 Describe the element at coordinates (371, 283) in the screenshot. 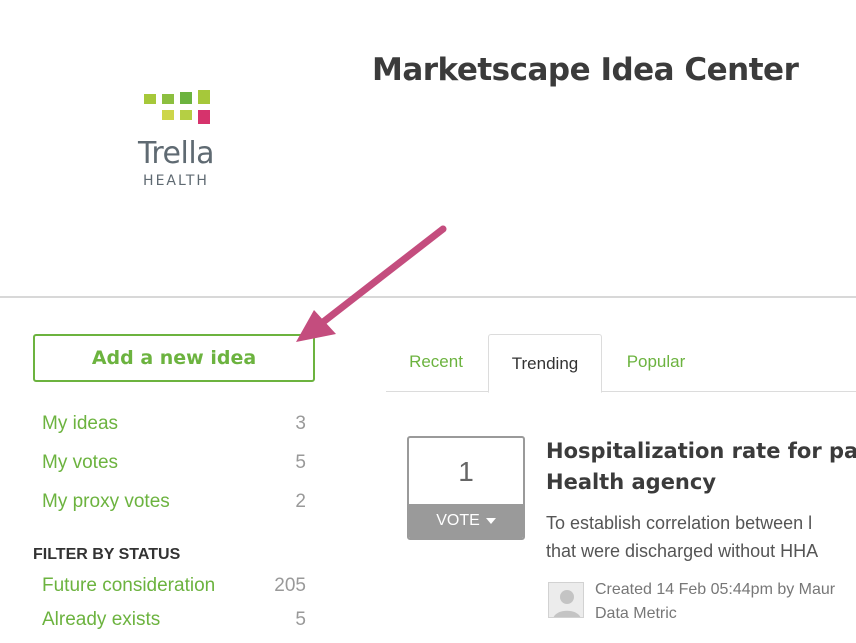

I see `annotation-arrow-icon` at that location.